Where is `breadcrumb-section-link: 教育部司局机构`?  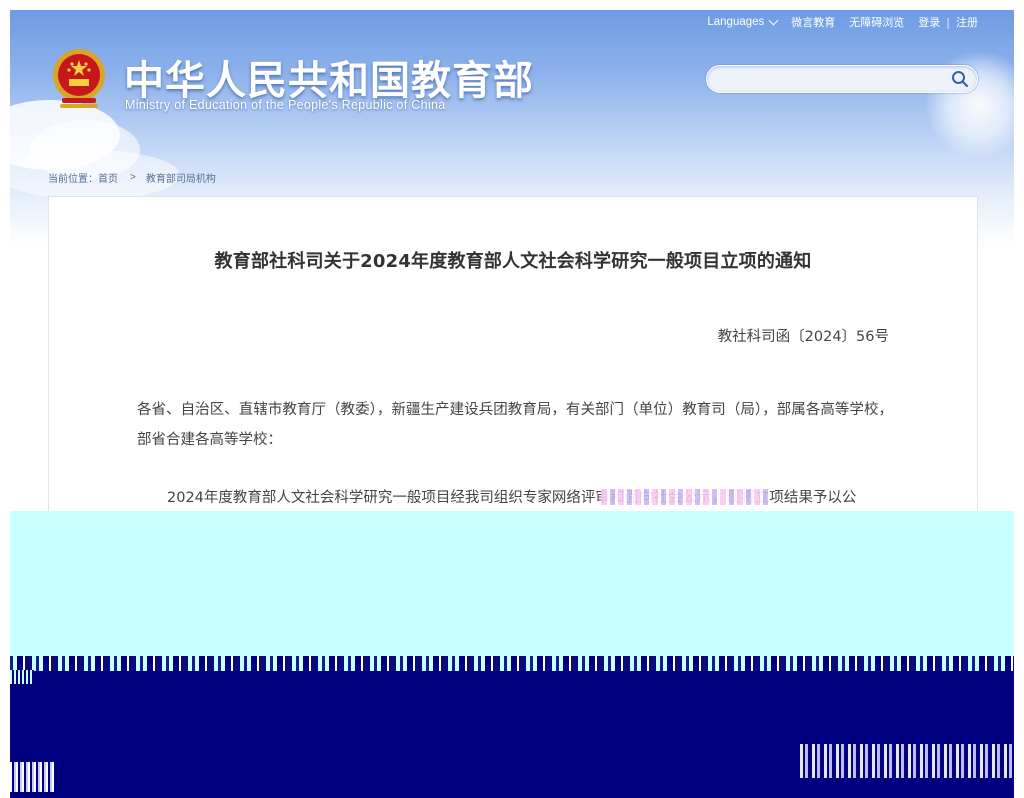 breadcrumb-section-link: 教育部司局机构 is located at coordinates (181, 177).